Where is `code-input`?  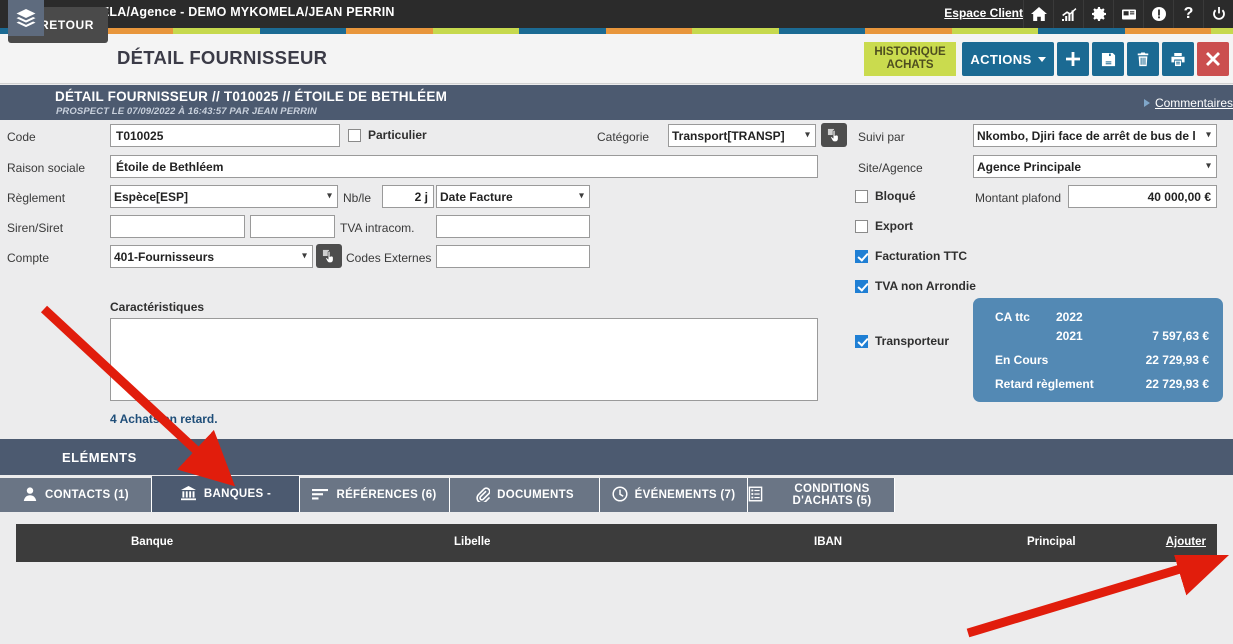 code-input is located at coordinates (225, 135).